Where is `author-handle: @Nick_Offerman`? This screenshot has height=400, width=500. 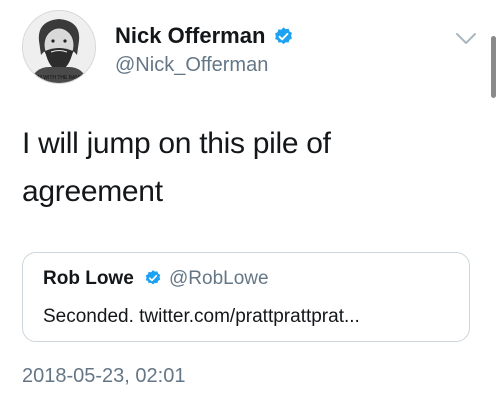 author-handle: @Nick_Offerman is located at coordinates (191, 65).